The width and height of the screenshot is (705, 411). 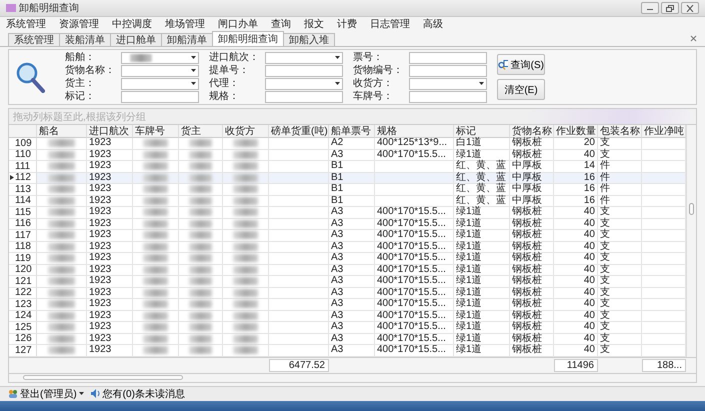 What do you see at coordinates (23, 144) in the screenshot?
I see `row-header: 109` at bounding box center [23, 144].